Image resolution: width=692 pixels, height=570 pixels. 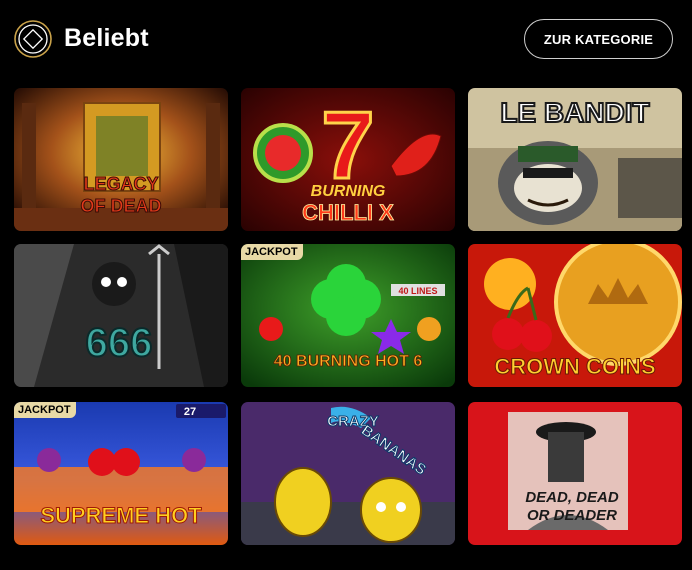 What do you see at coordinates (572, 497) in the screenshot?
I see `game-title: DEAD, DEAD` at bounding box center [572, 497].